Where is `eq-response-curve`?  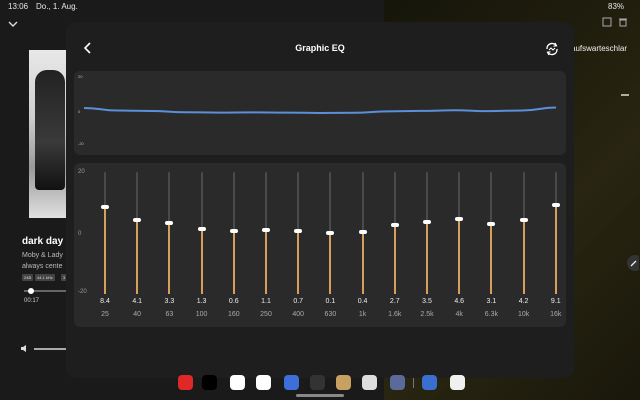
eq-response-curve is located at coordinates (320, 110).